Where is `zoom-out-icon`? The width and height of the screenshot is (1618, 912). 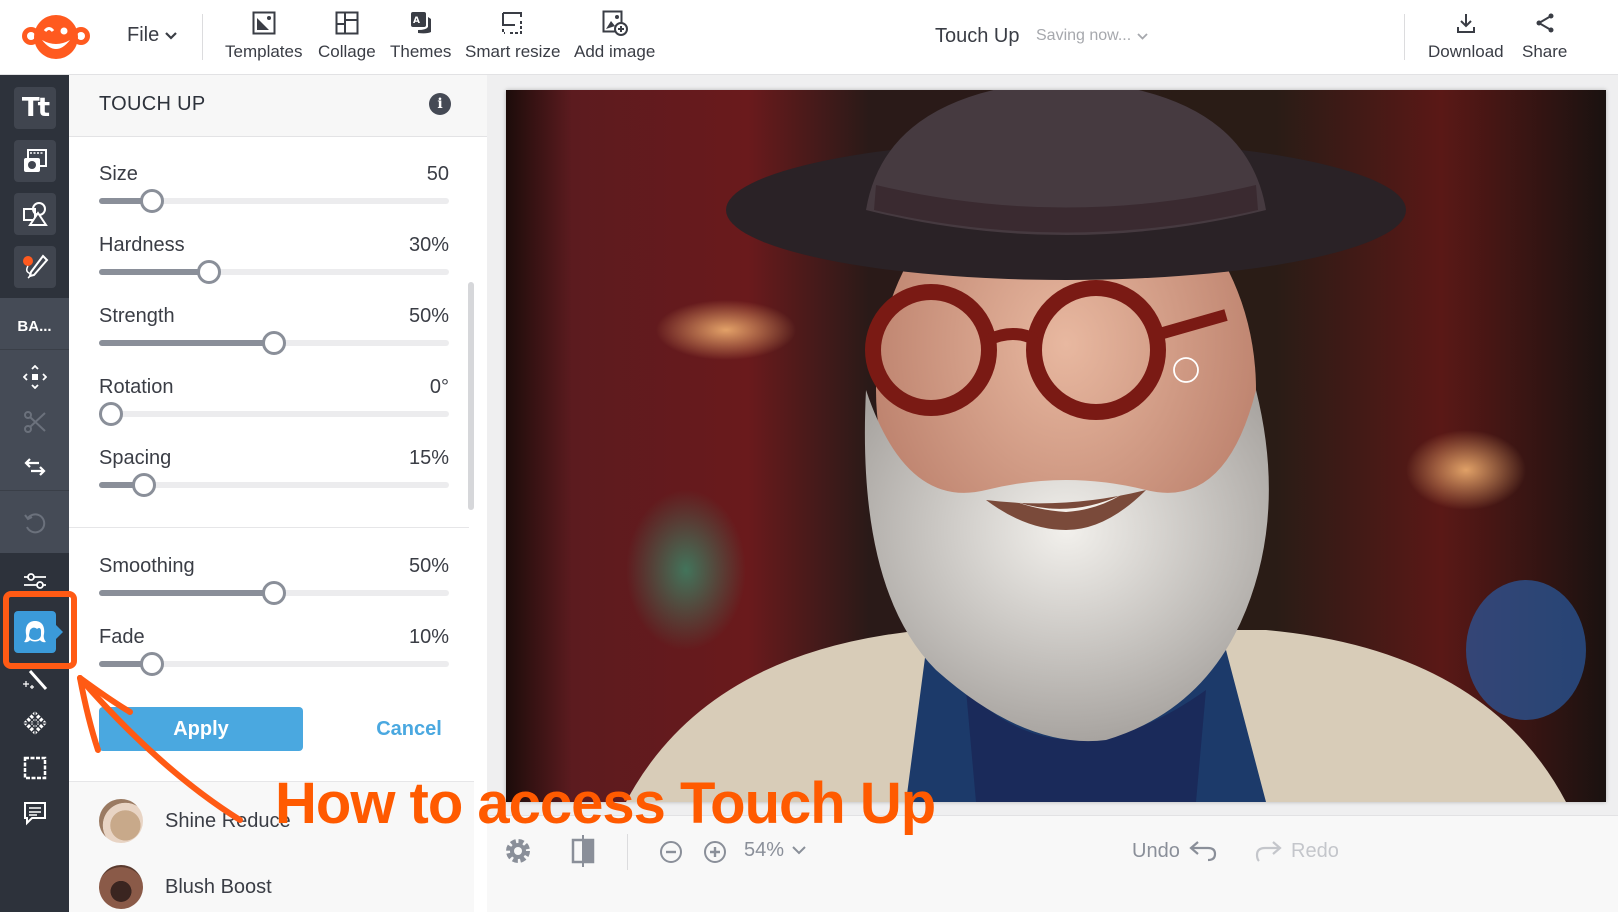 zoom-out-icon is located at coordinates (671, 852).